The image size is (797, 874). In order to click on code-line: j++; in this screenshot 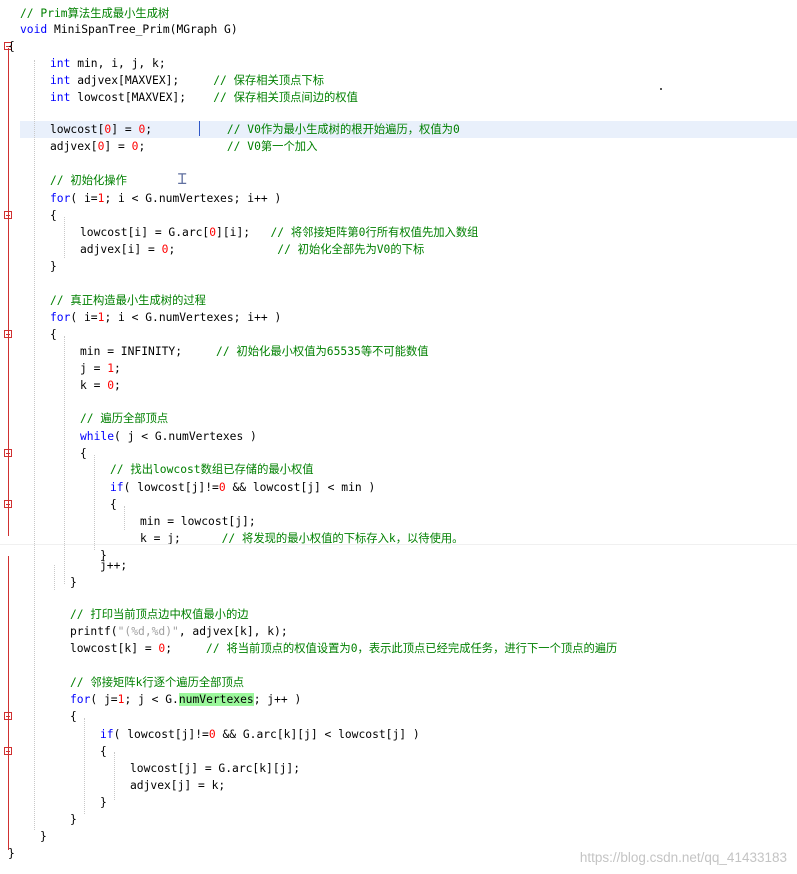, I will do `click(113, 565)`.